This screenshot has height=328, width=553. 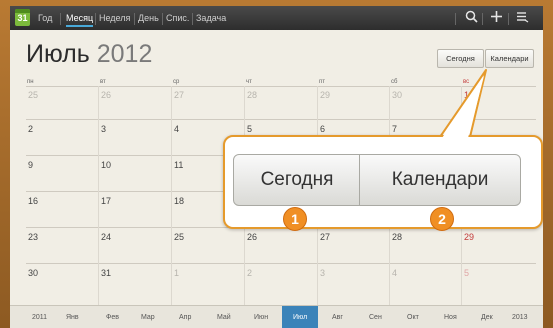 I want to click on day-cell: 23, so click(x=33, y=237).